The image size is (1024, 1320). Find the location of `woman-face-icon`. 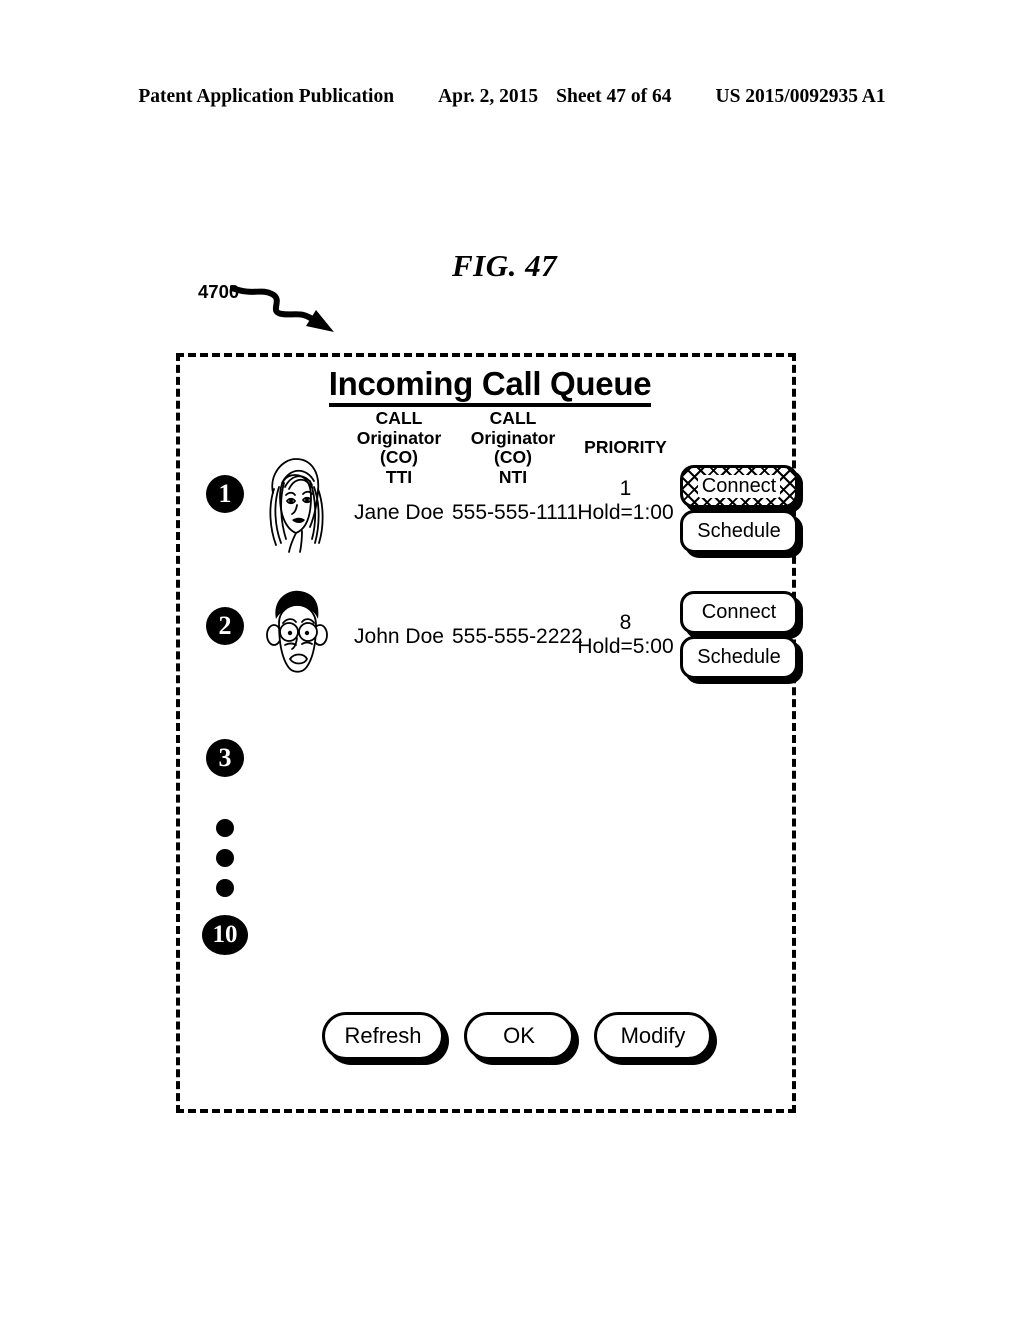

woman-face-icon is located at coordinates (296, 505).